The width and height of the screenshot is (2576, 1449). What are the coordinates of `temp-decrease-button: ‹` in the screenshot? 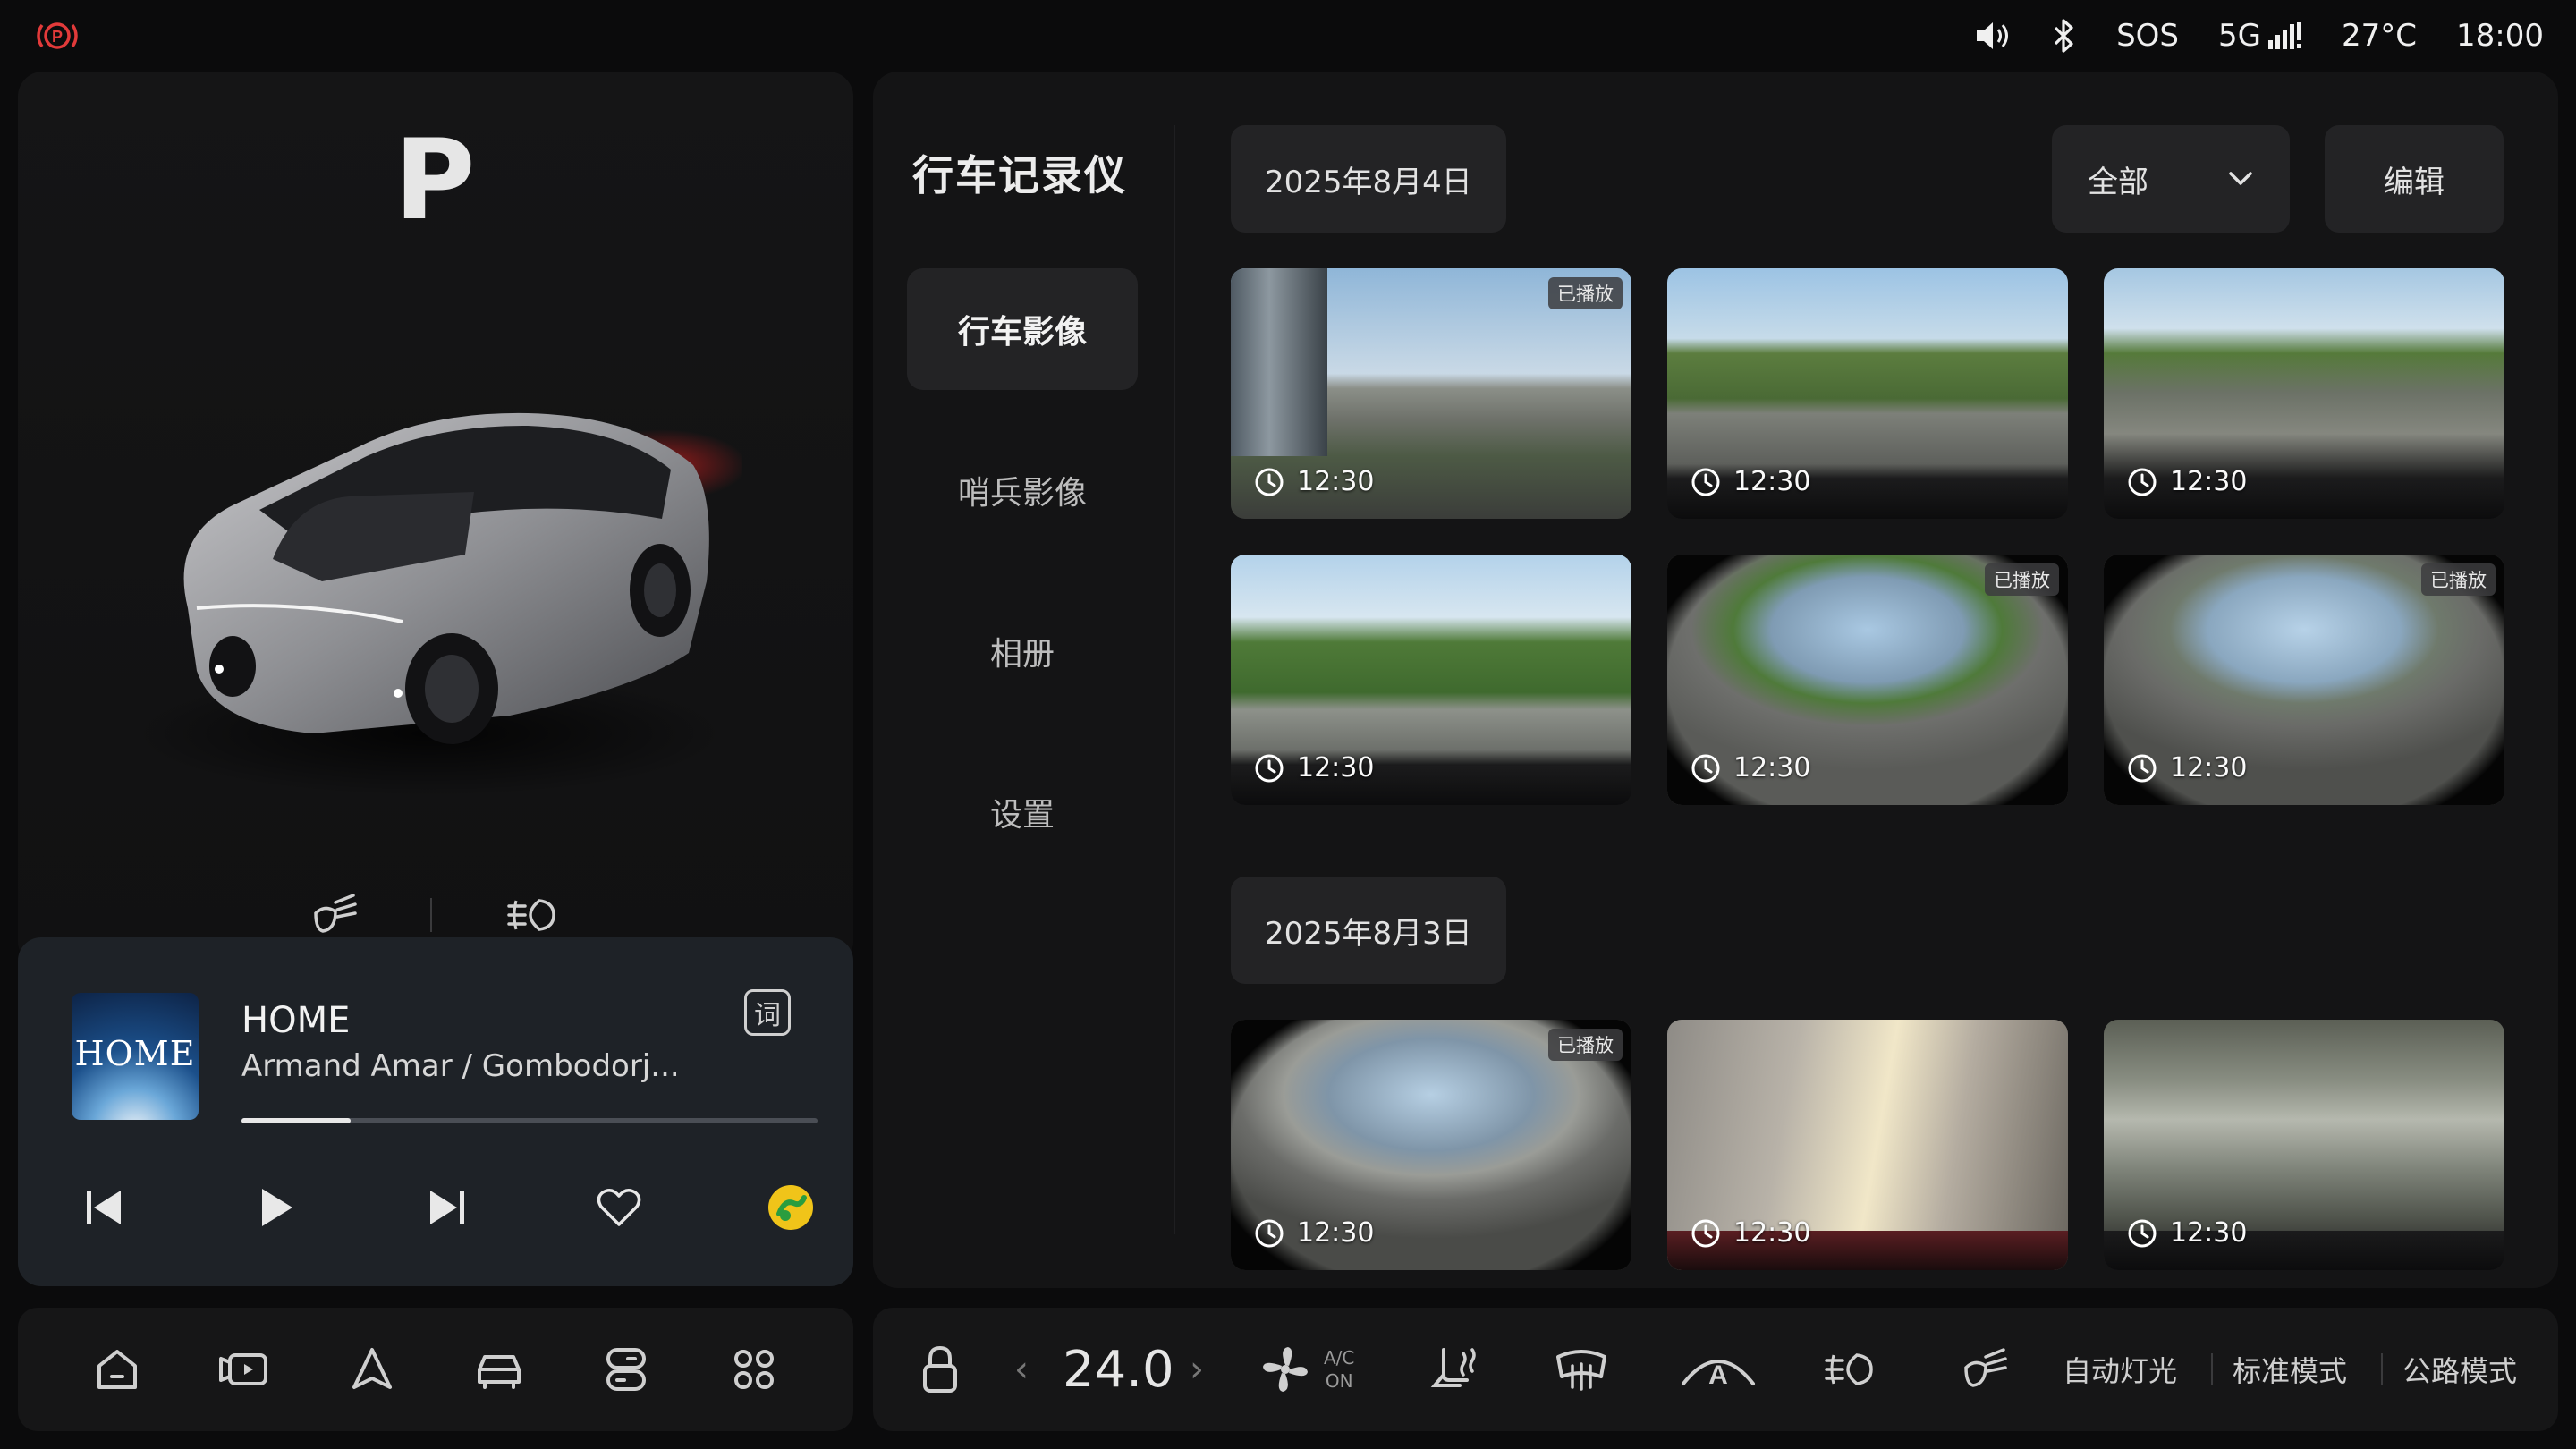 It's located at (1021, 1369).